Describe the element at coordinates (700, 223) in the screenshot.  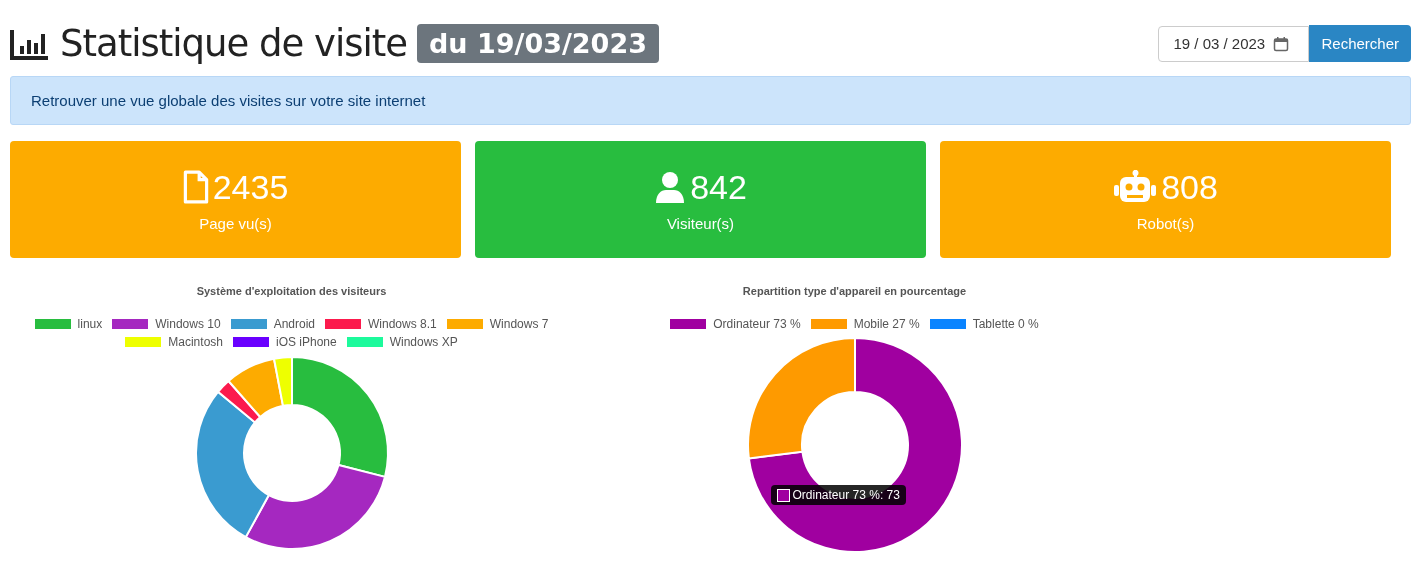
I see `stat-label: Visiteur(s)` at that location.